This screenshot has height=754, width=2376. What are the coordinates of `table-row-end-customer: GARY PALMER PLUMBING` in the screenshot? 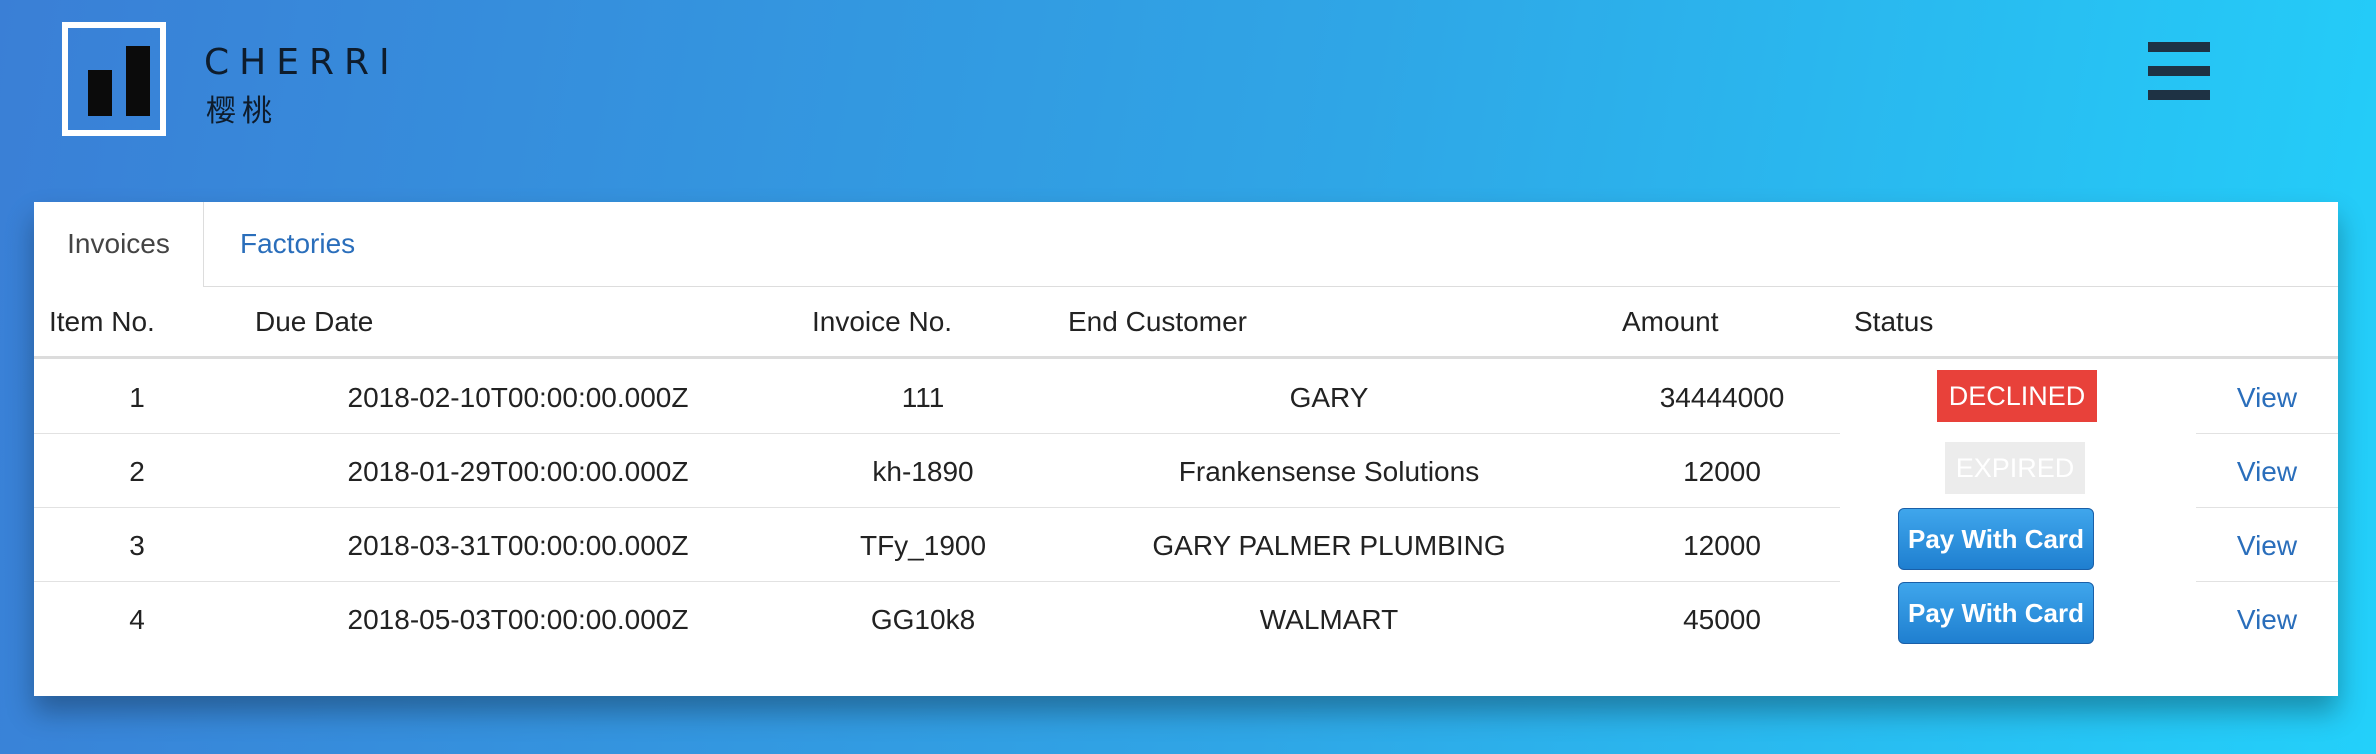 It's located at (1329, 545).